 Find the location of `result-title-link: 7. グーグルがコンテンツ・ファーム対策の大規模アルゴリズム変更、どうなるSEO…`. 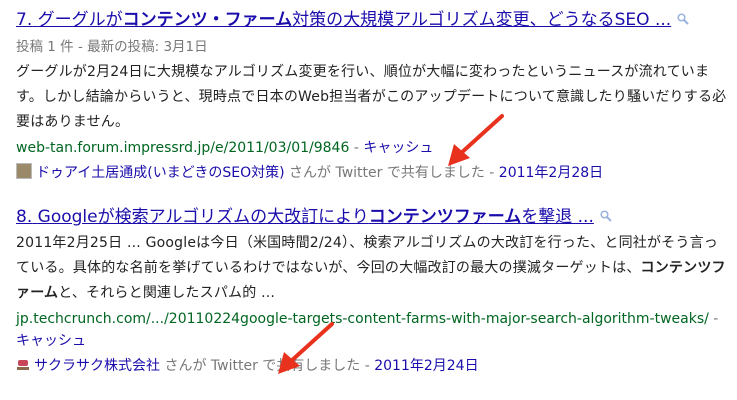

result-title-link: 7. グーグルがコンテンツ・ファーム対策の大規模アルゴリズム変更、どうなるSEO… is located at coordinates (343, 20).